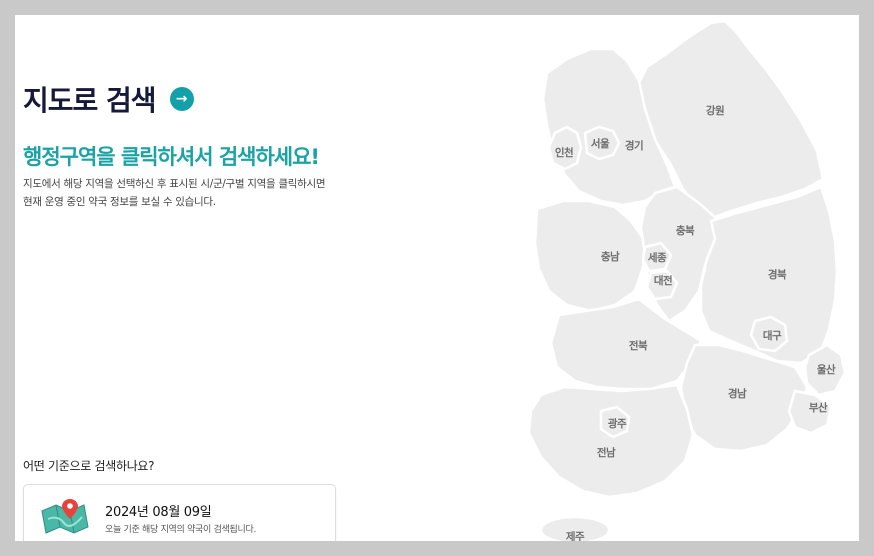 Image resolution: width=874 pixels, height=556 pixels. I want to click on region-chungnam: 충남, so click(590, 256).